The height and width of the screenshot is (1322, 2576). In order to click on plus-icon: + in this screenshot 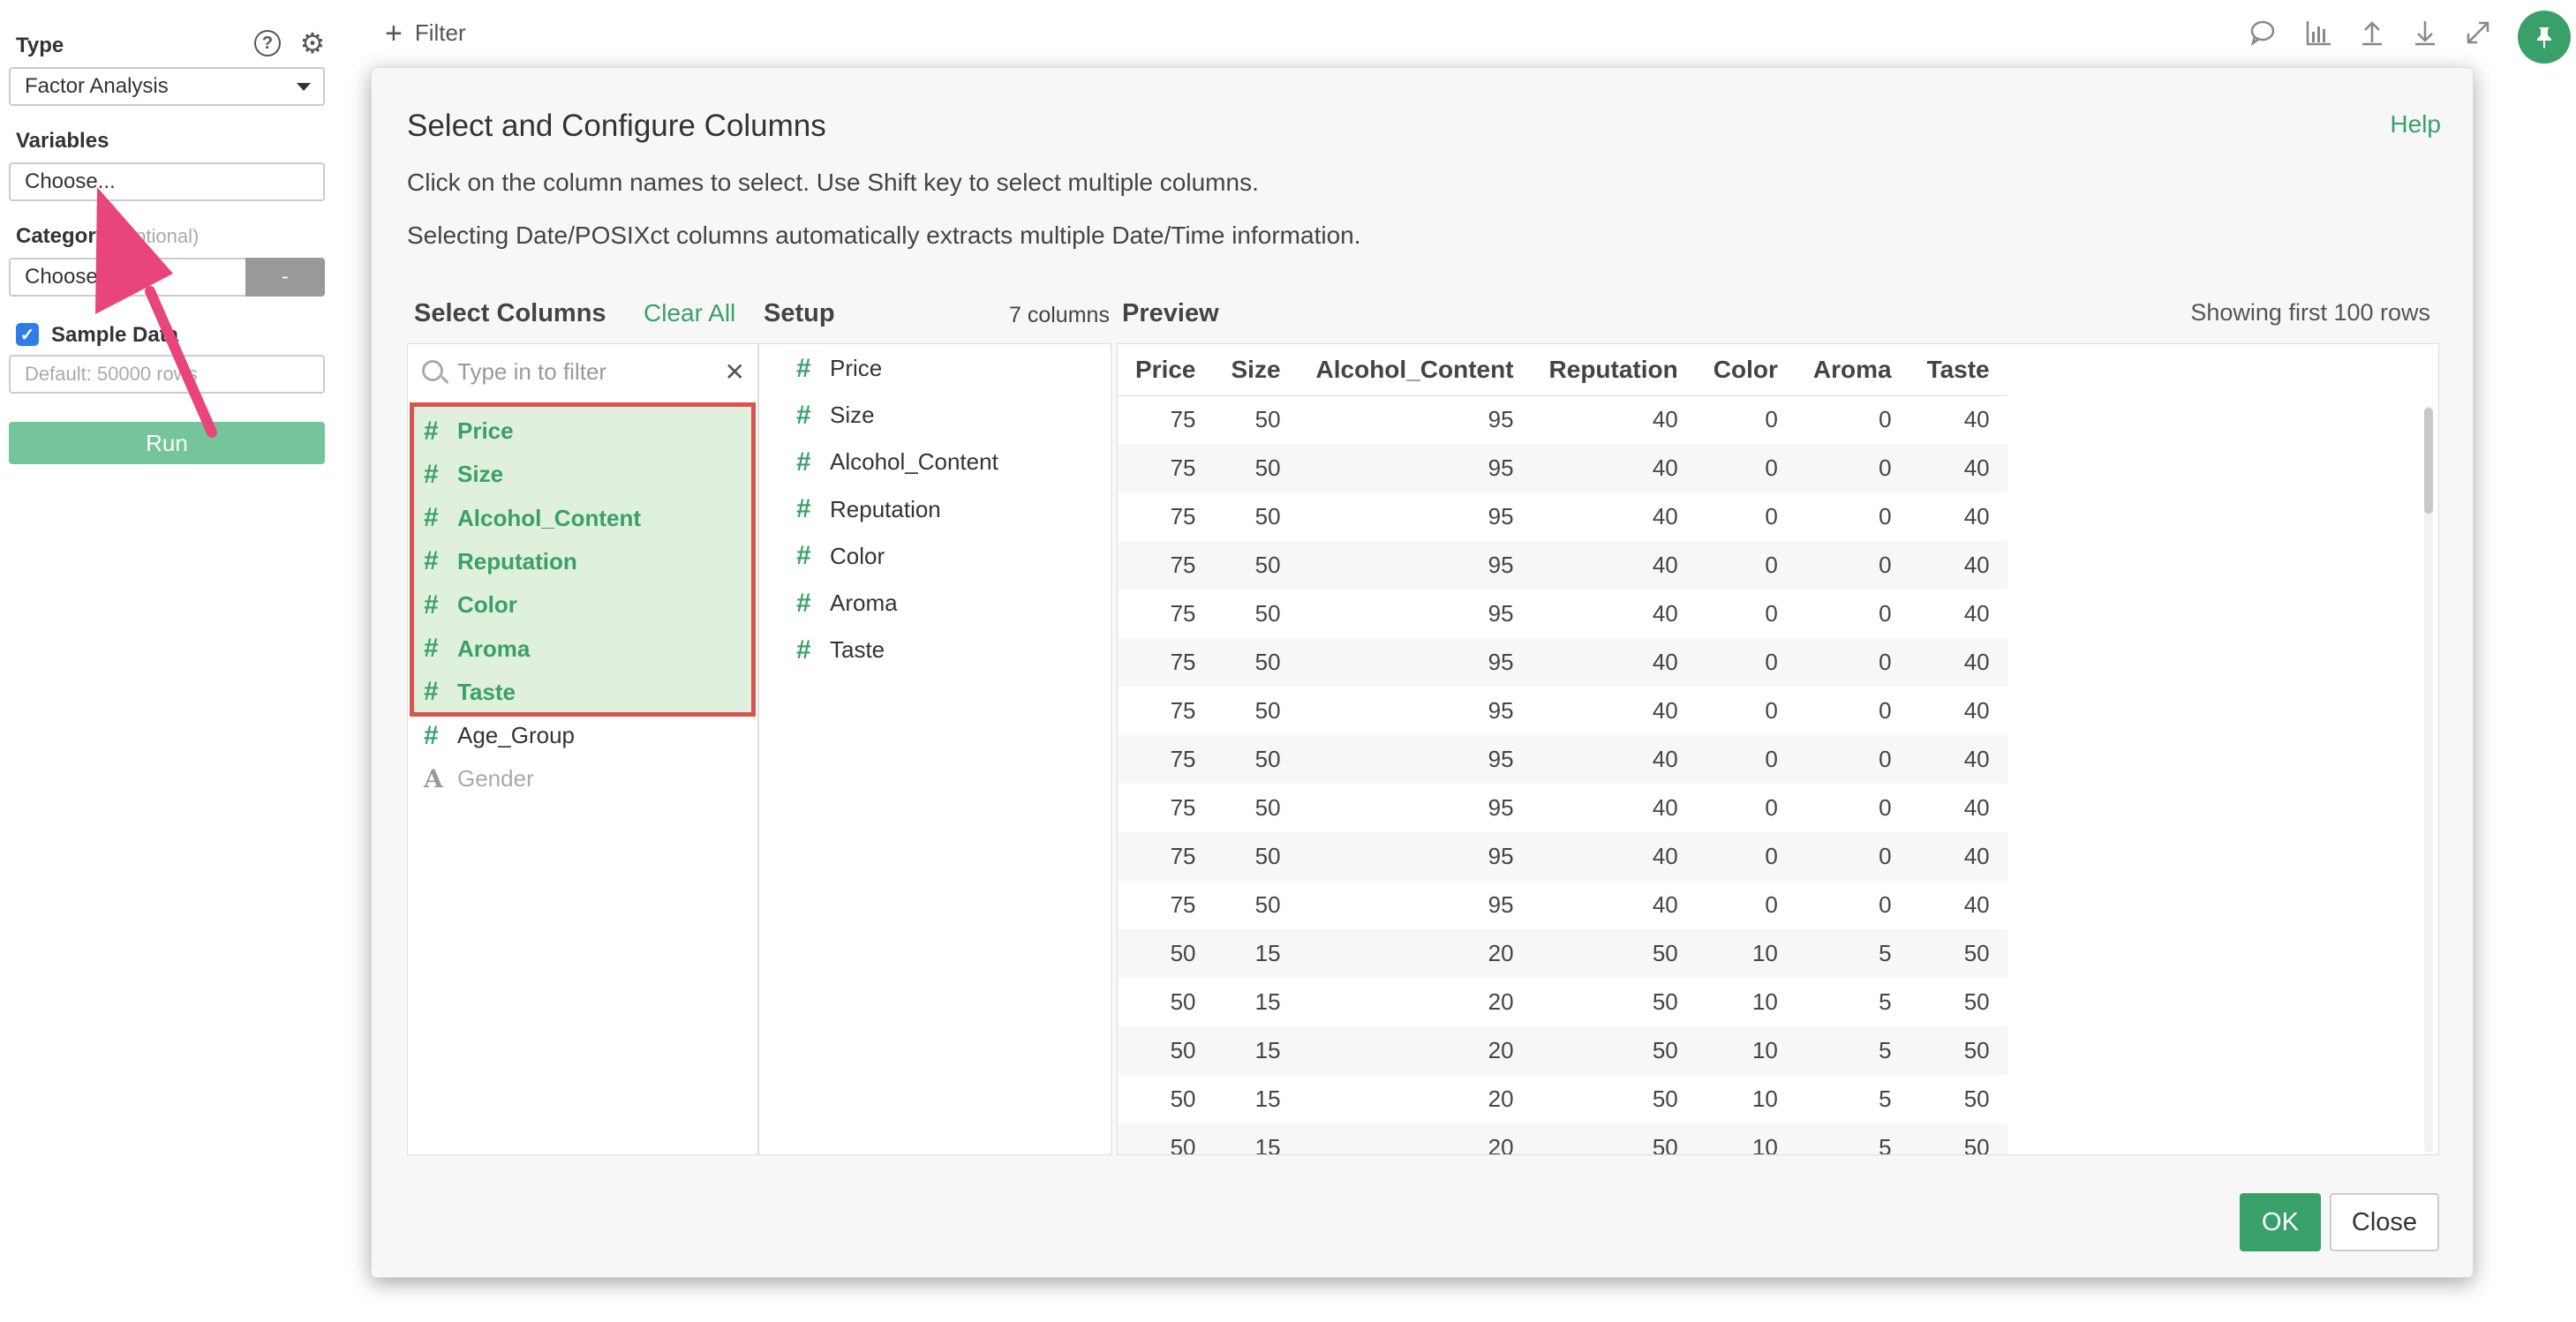, I will do `click(394, 33)`.